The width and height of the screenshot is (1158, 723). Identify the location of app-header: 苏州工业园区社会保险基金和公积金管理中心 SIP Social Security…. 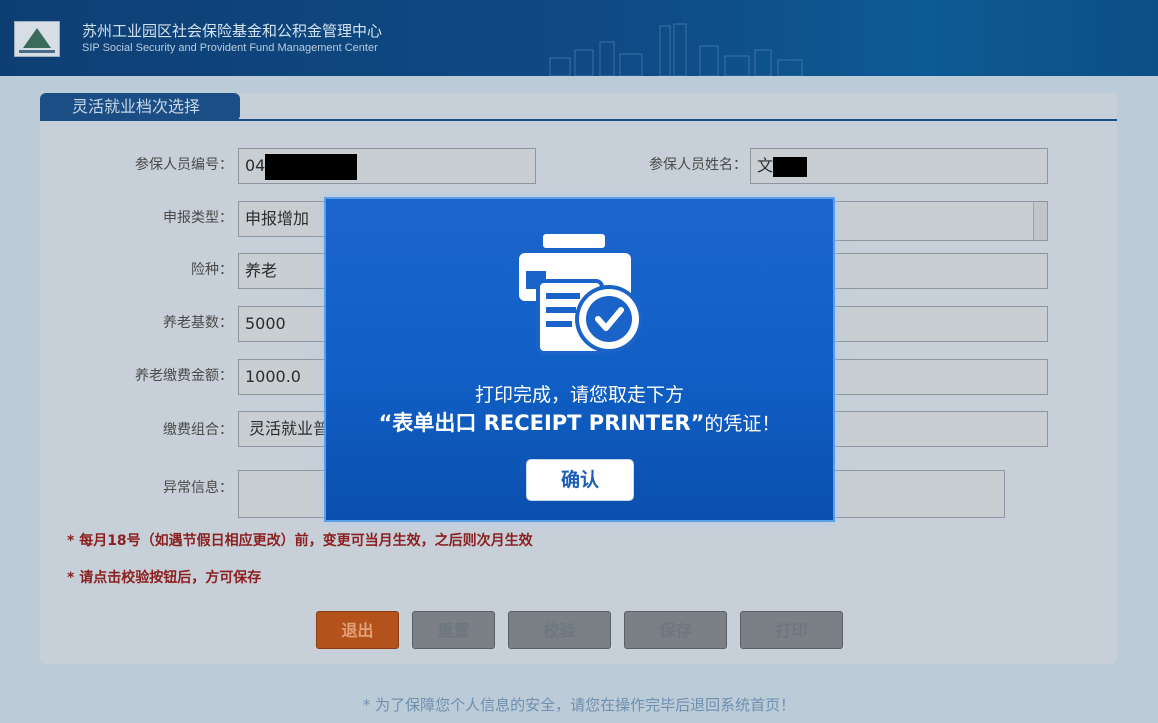
(579, 38).